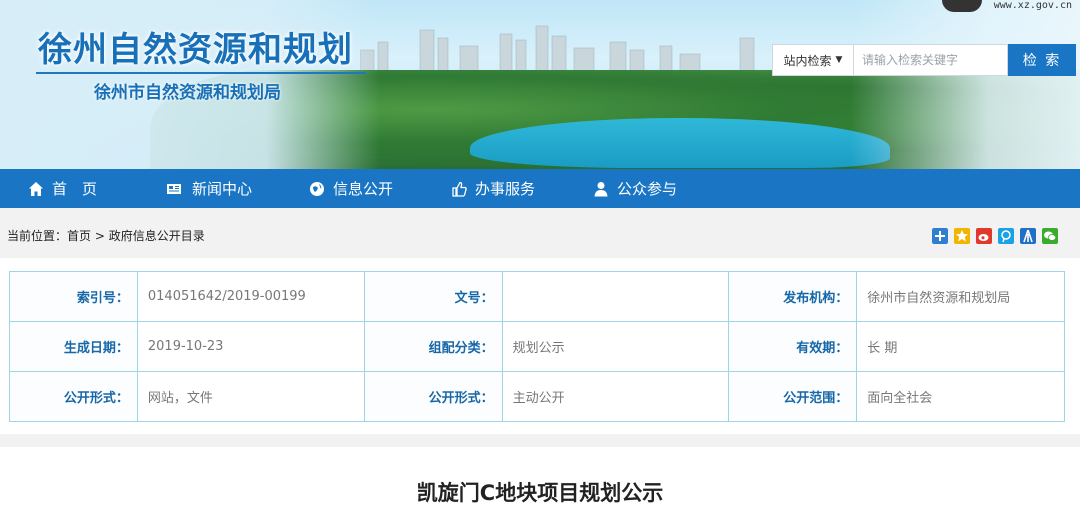 The width and height of the screenshot is (1080, 517). What do you see at coordinates (615, 296) in the screenshot?
I see `info-value` at bounding box center [615, 296].